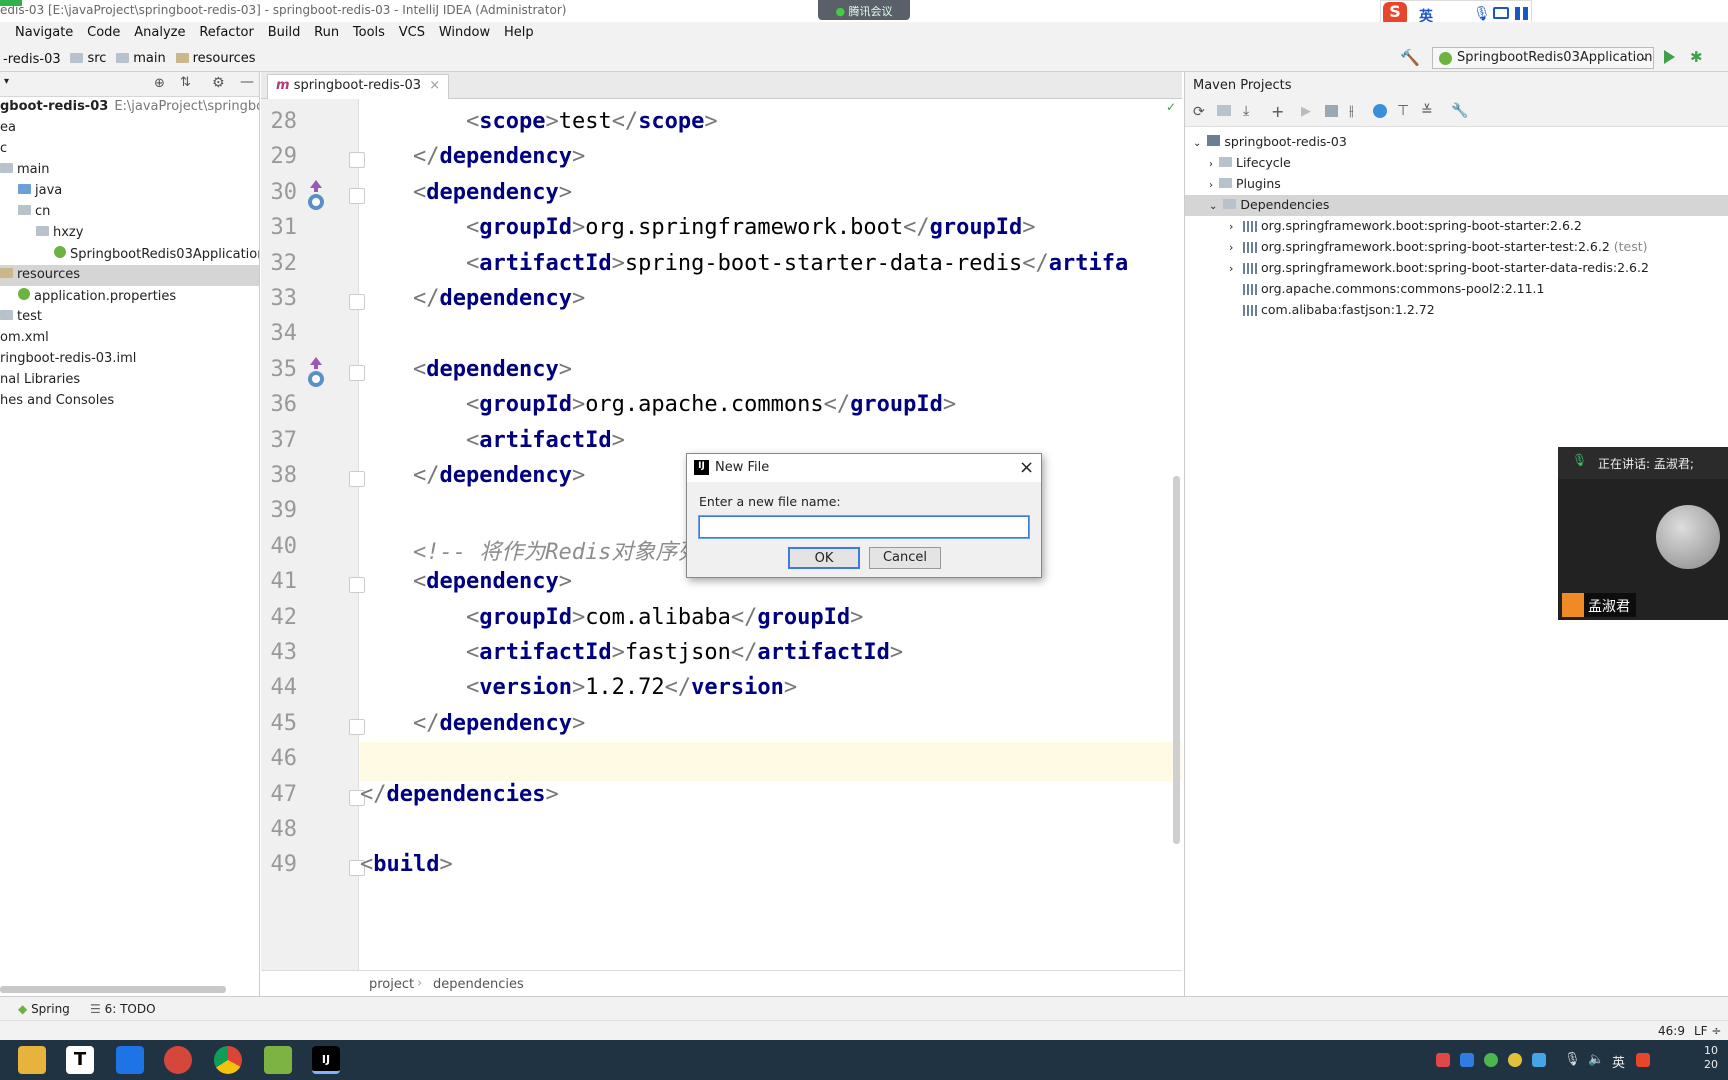 This screenshot has height=1080, width=1728. I want to click on ok-button: OK, so click(824, 558).